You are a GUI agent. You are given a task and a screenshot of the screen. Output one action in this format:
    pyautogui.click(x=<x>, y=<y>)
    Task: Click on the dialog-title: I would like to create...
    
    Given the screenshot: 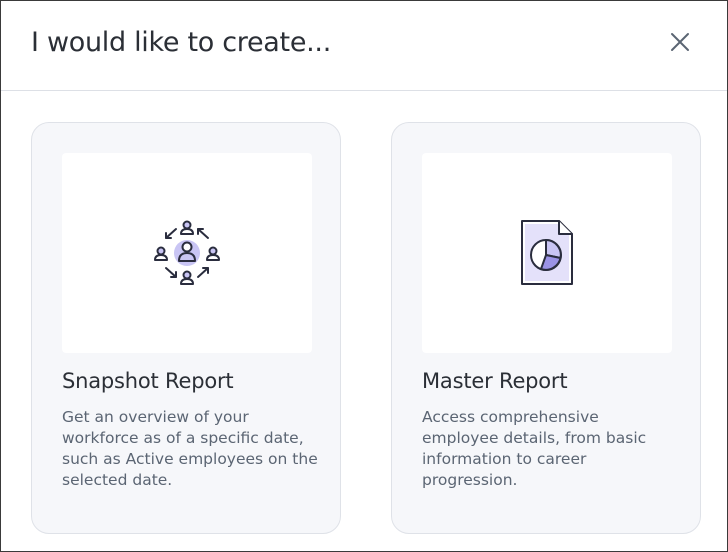 What is the action you would take?
    pyautogui.click(x=181, y=42)
    